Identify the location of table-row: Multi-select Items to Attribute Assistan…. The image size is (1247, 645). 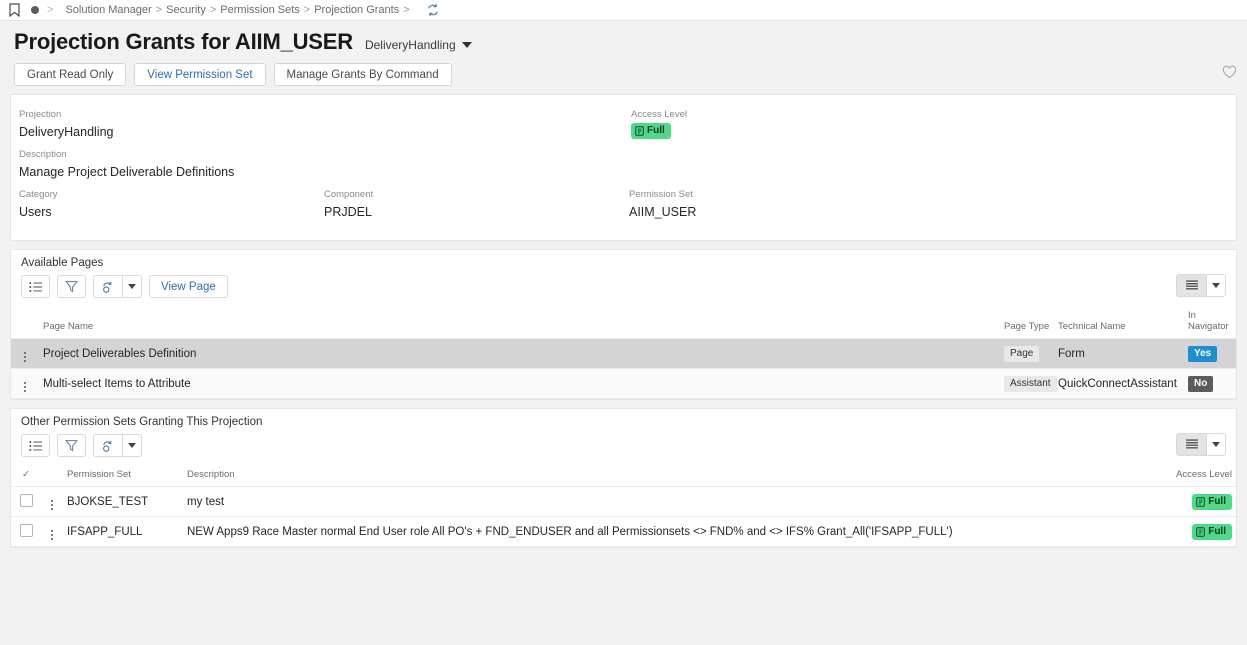
(623, 383).